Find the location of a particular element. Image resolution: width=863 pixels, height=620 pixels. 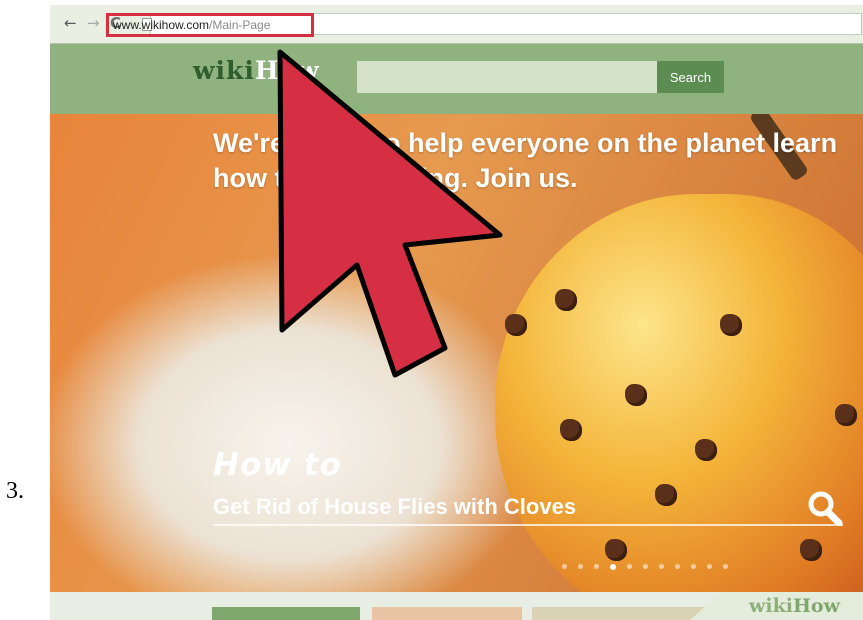

url-path: /Main-Page is located at coordinates (240, 25).